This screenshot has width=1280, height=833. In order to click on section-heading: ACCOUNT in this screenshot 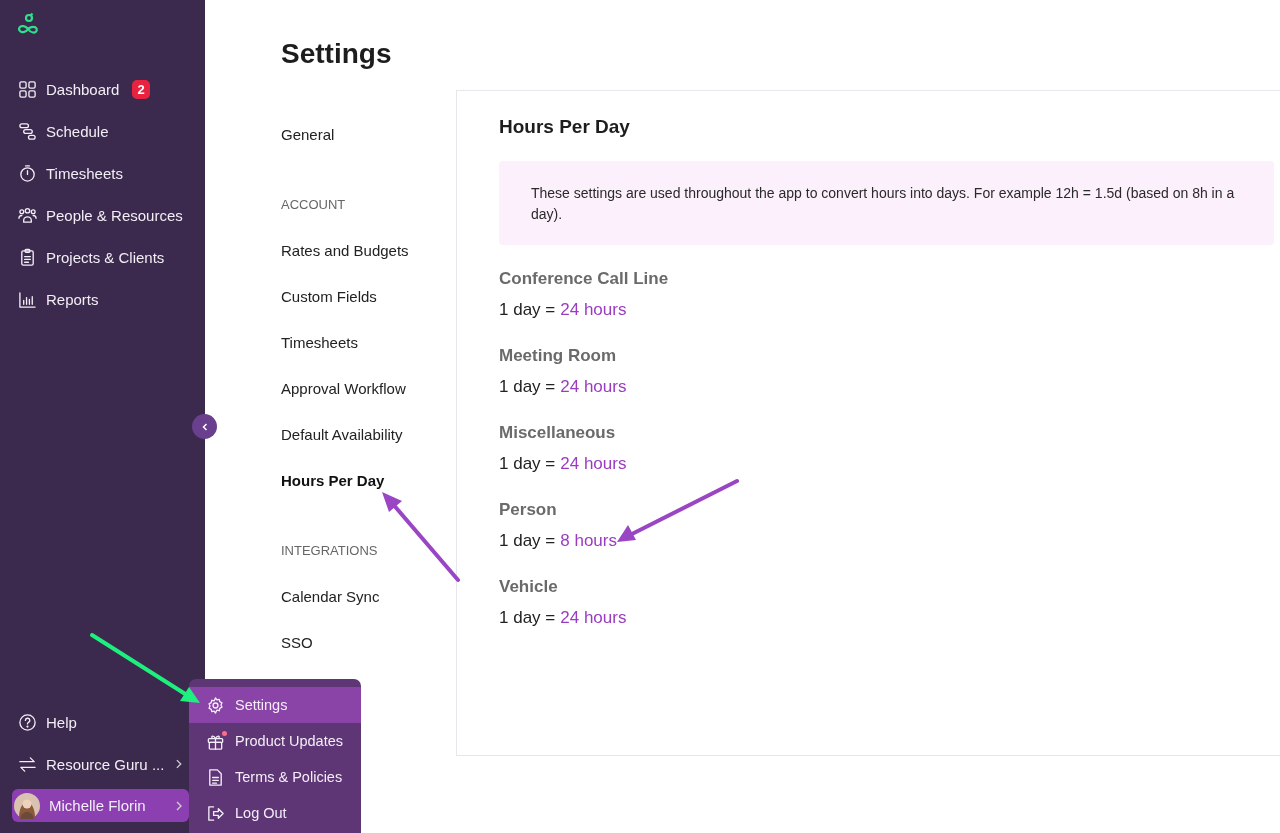, I will do `click(314, 205)`.